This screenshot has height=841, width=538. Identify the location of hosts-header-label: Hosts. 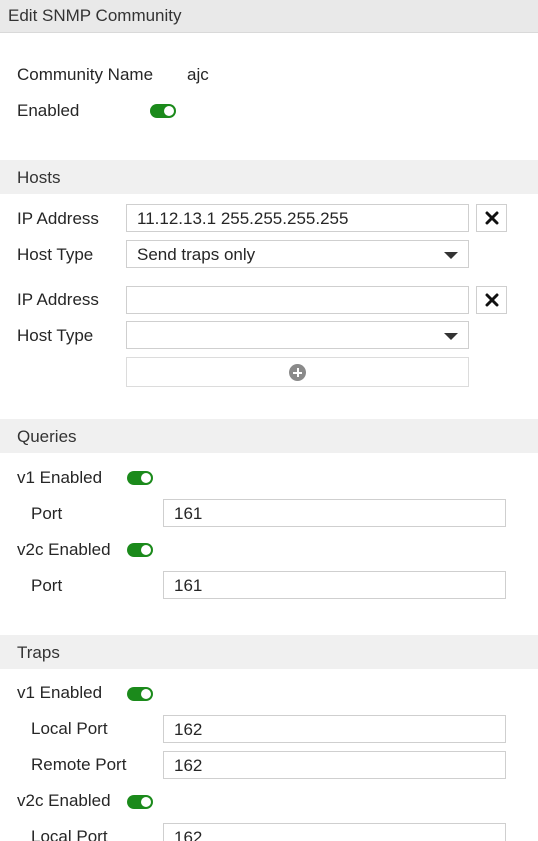
(39, 177).